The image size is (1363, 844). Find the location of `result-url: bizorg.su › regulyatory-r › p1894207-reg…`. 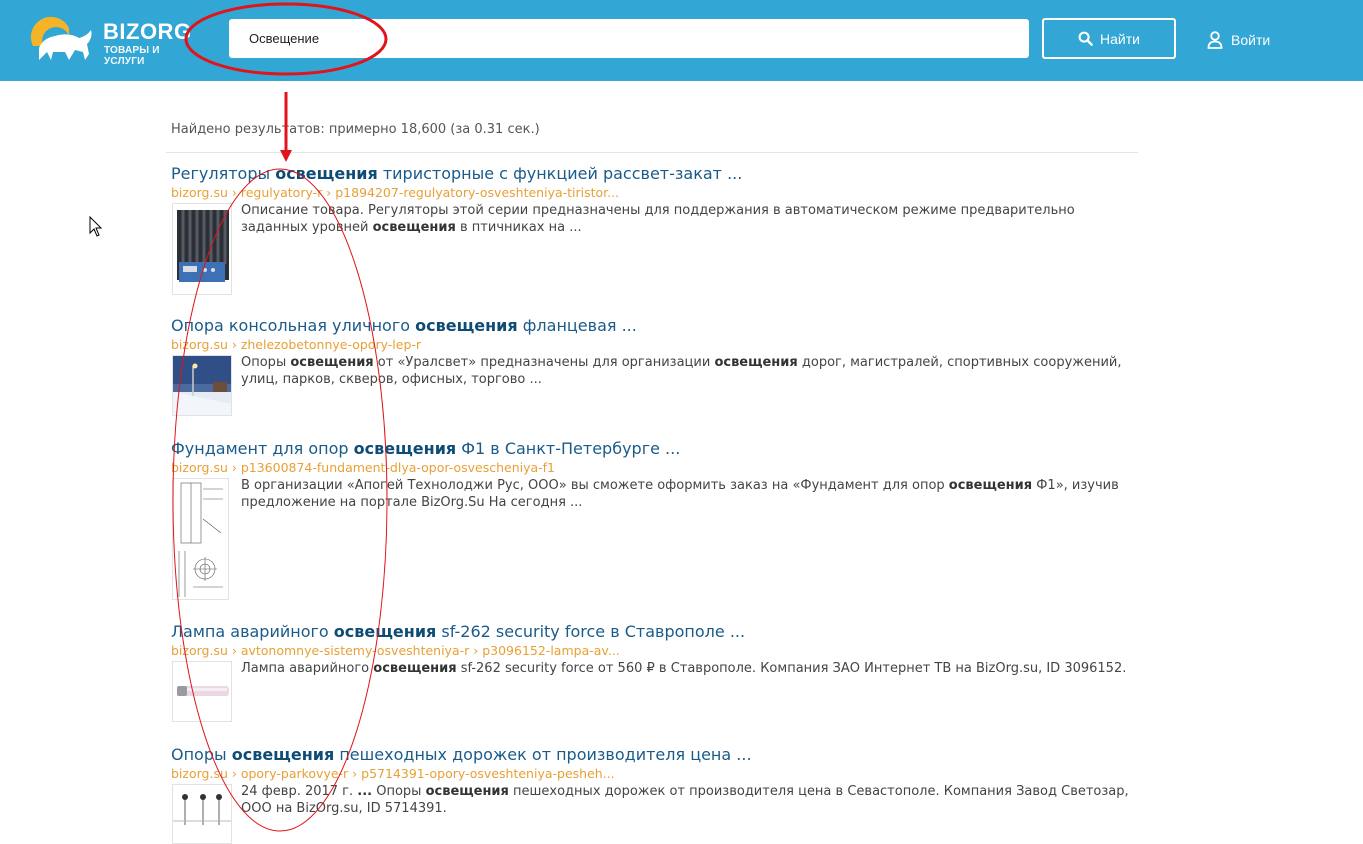

result-url: bizorg.su › regulyatory-r › p1894207-reg… is located at coordinates (651, 192).